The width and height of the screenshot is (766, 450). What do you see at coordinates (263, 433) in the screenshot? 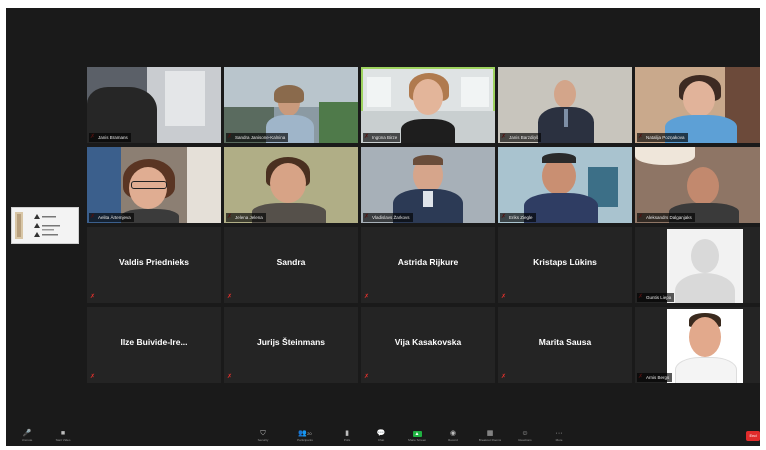
I see `shield-icon: ⛉` at bounding box center [263, 433].